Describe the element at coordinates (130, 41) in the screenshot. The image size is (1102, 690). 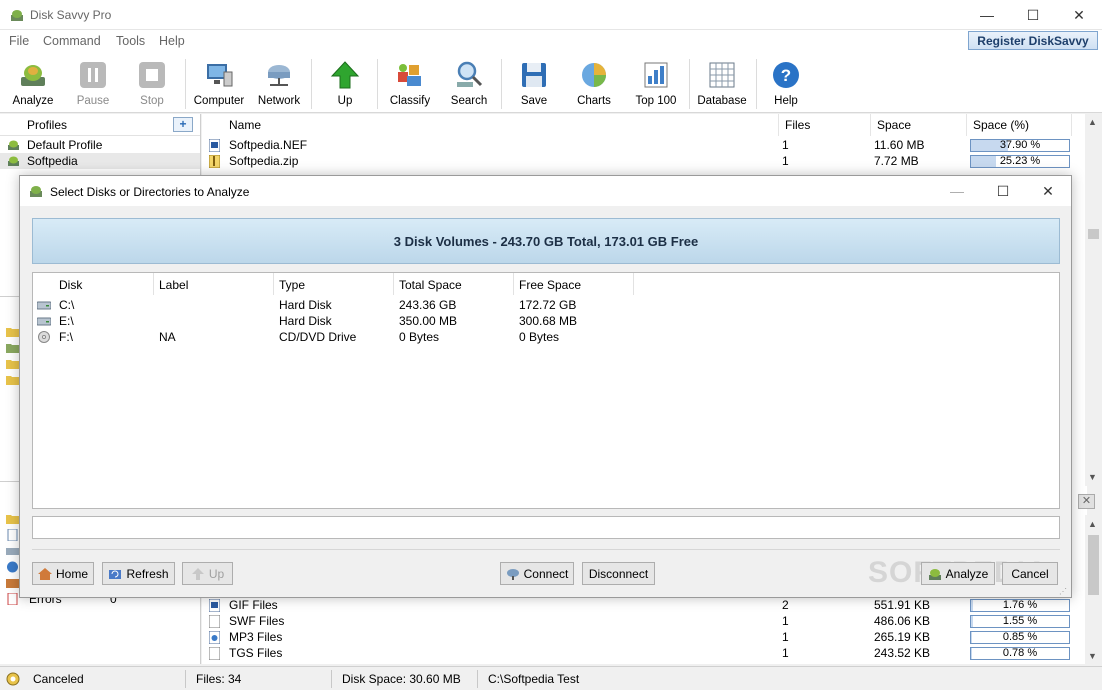
I see `menu-tools: Tools` at that location.